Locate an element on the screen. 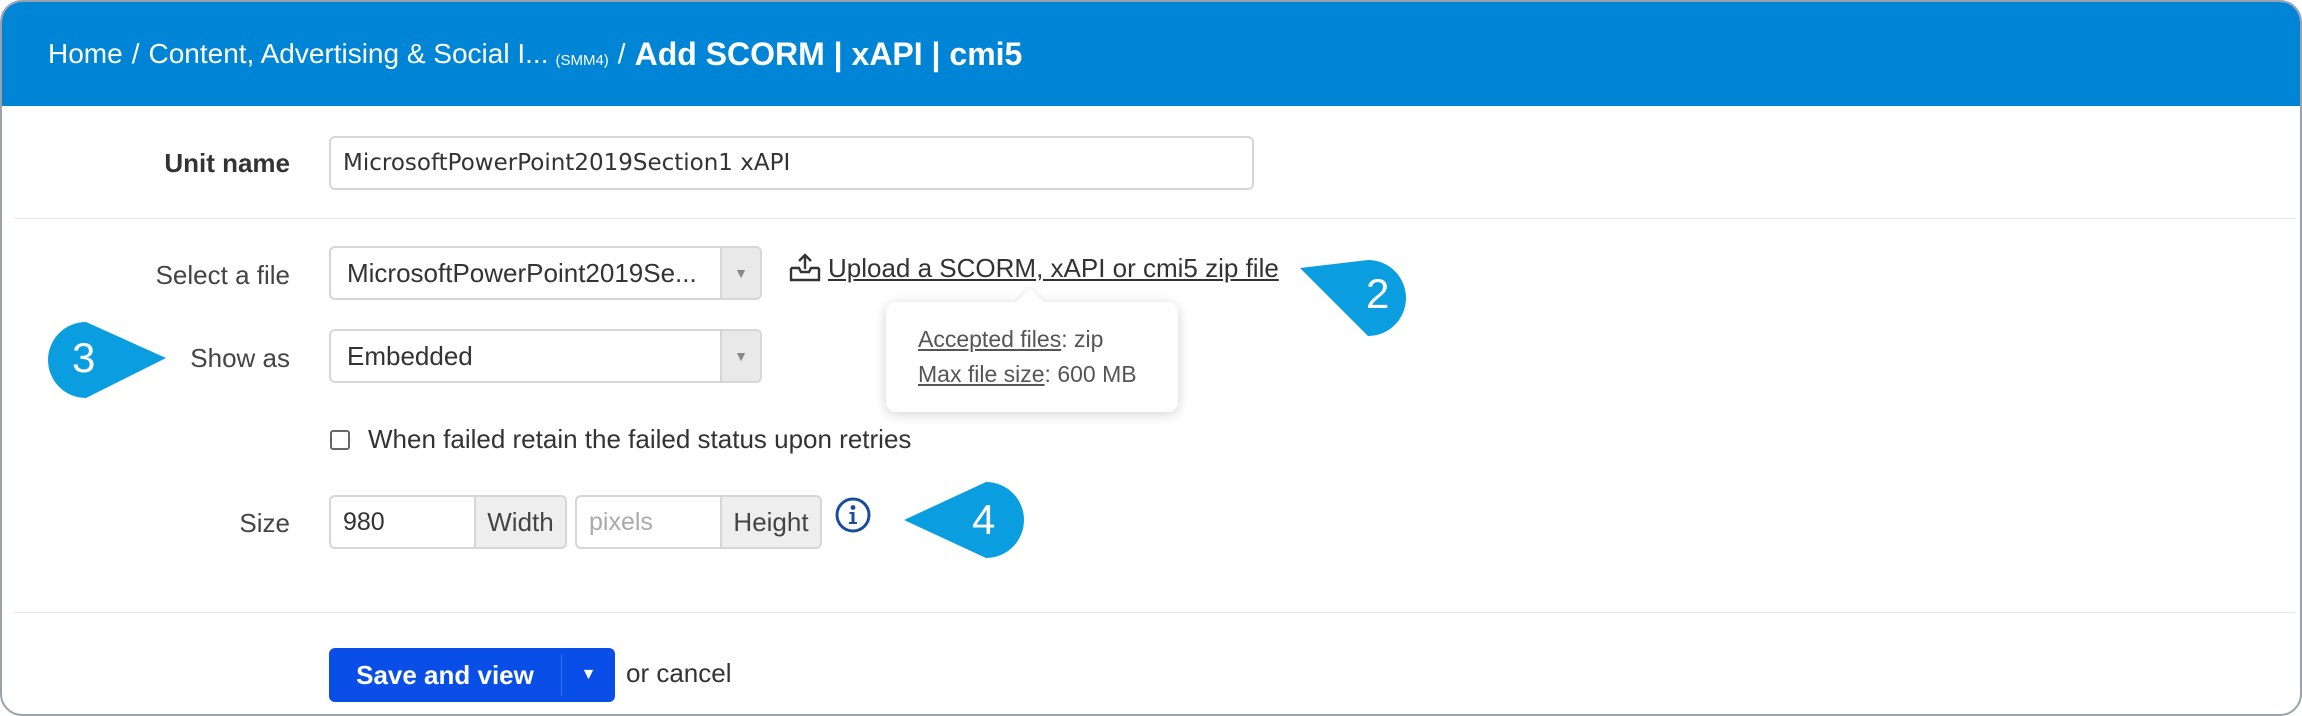  tooltip-accepted-row: Accepted files: zip is located at coordinates (1048, 339).